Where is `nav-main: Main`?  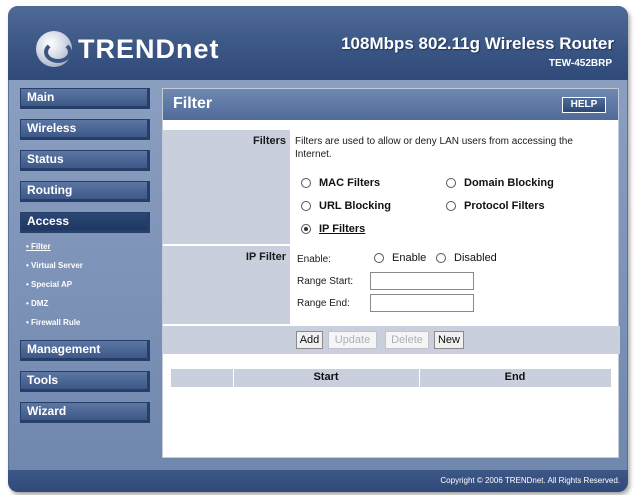
nav-main: Main is located at coordinates (85, 98).